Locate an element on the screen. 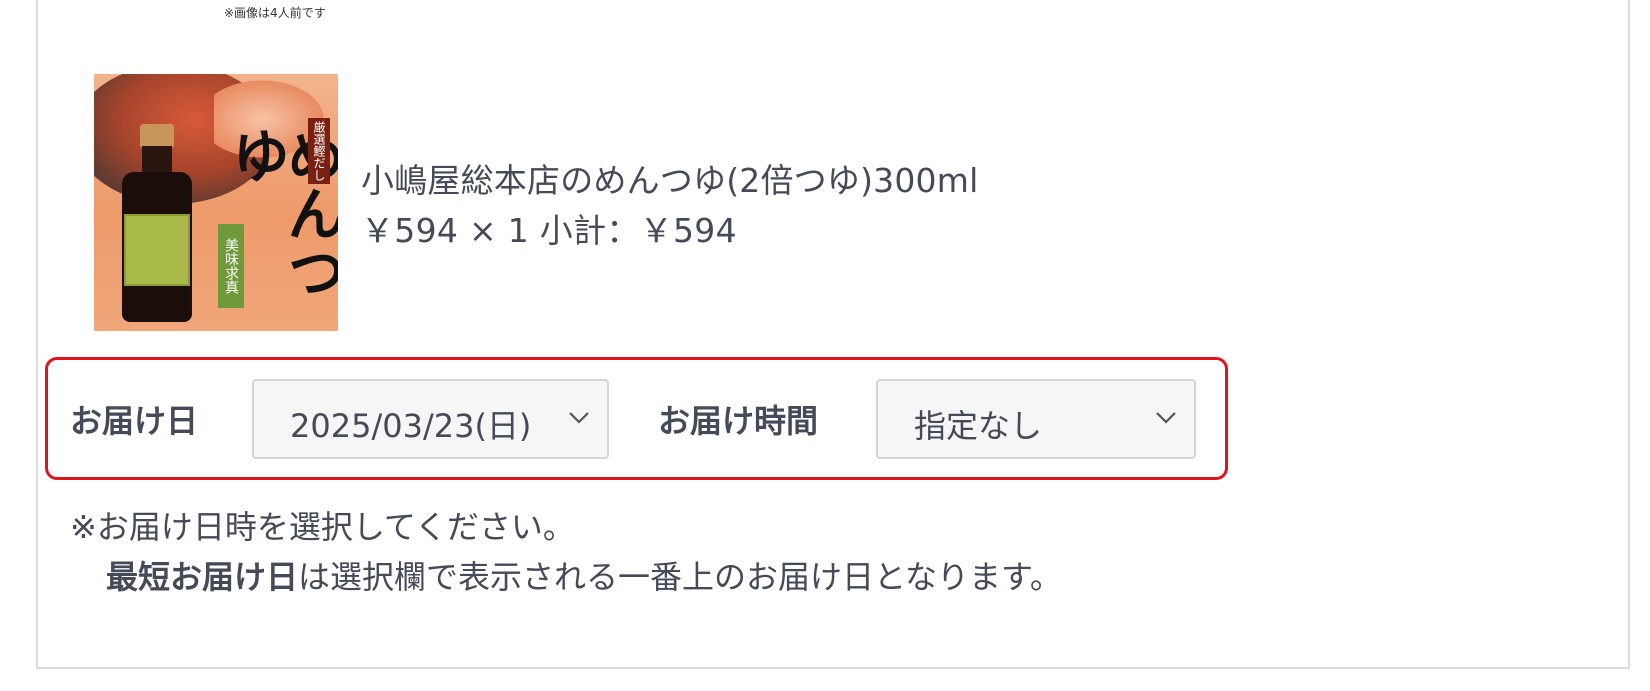 The image size is (1650, 691). product-image: めんつゆ 厳選鰹だし 美味求真 is located at coordinates (216, 202).